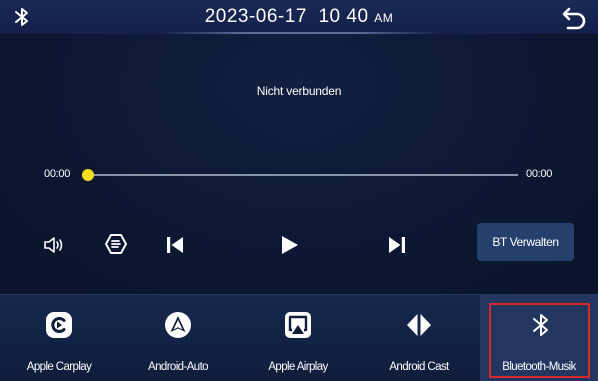 The height and width of the screenshot is (381, 598). I want to click on android-auto-icon, so click(178, 325).